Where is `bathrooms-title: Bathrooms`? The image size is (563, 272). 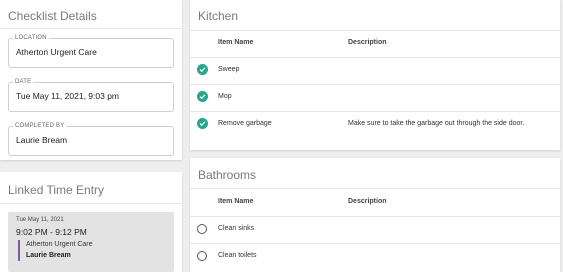 bathrooms-title: Bathrooms is located at coordinates (227, 175).